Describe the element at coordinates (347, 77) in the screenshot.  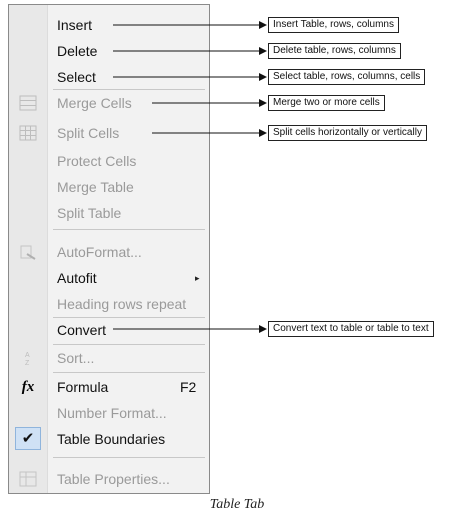
I see `callout-select: Select table, rows, columns, cells` at that location.